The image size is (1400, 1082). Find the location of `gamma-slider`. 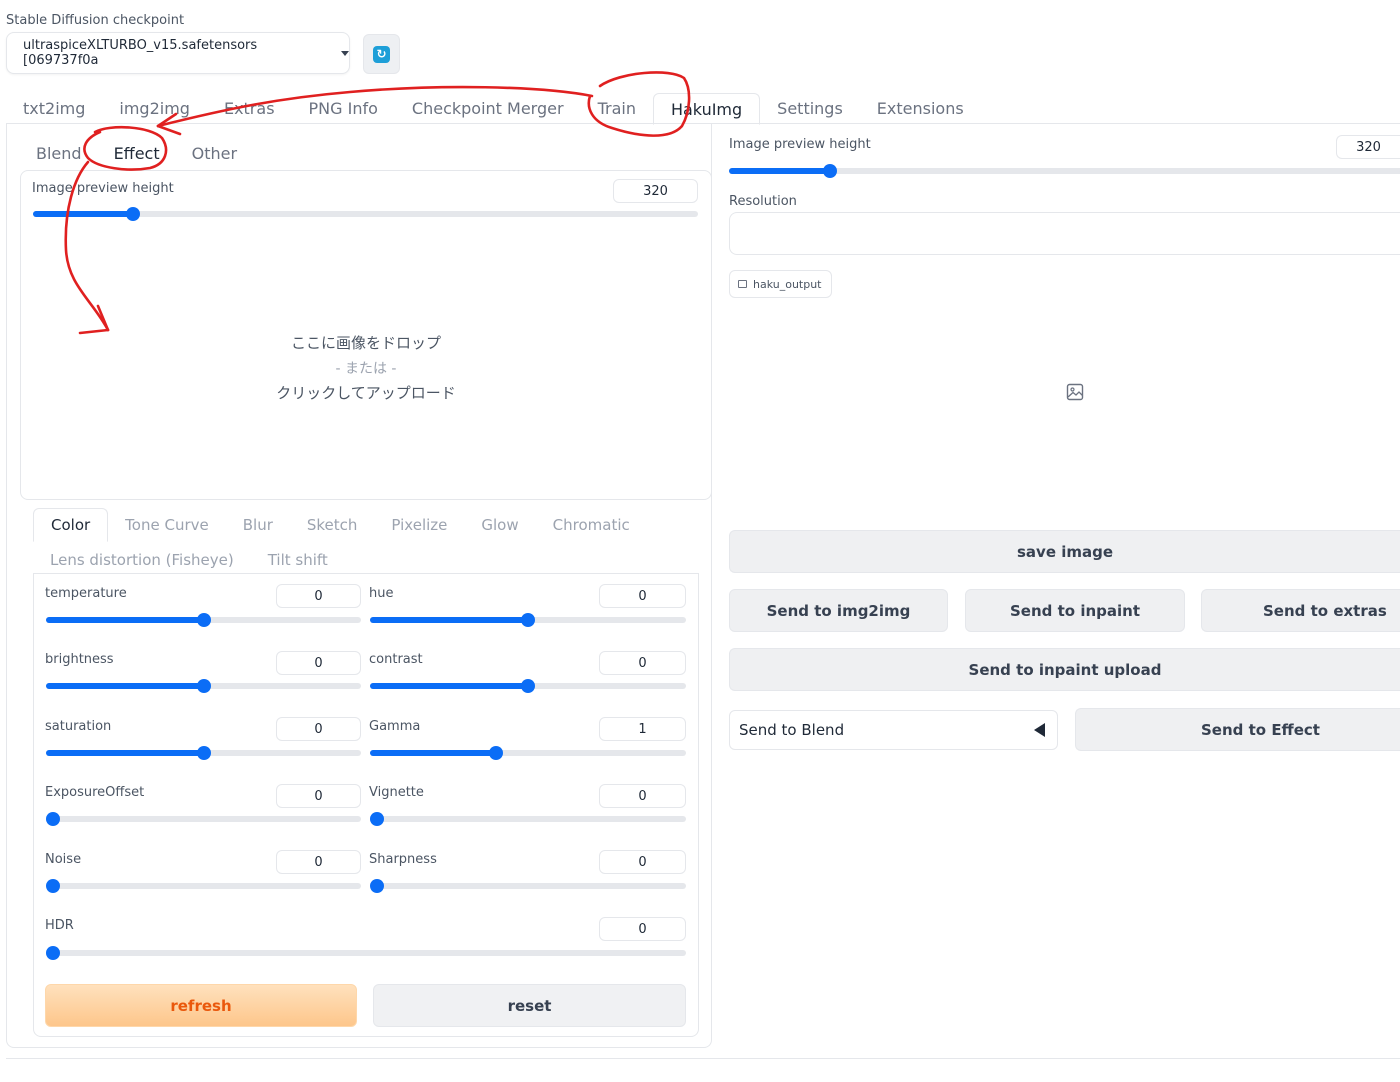

gamma-slider is located at coordinates (528, 753).